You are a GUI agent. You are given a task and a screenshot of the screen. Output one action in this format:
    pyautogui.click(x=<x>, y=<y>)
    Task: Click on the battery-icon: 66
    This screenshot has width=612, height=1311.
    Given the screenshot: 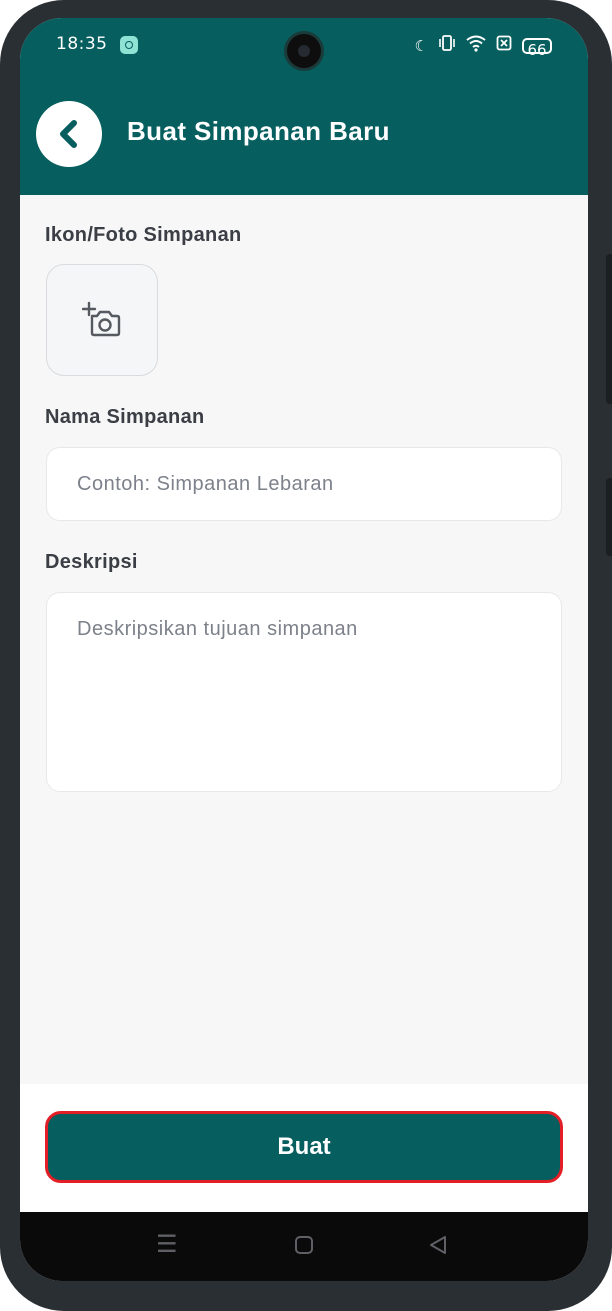 What is the action you would take?
    pyautogui.click(x=537, y=48)
    